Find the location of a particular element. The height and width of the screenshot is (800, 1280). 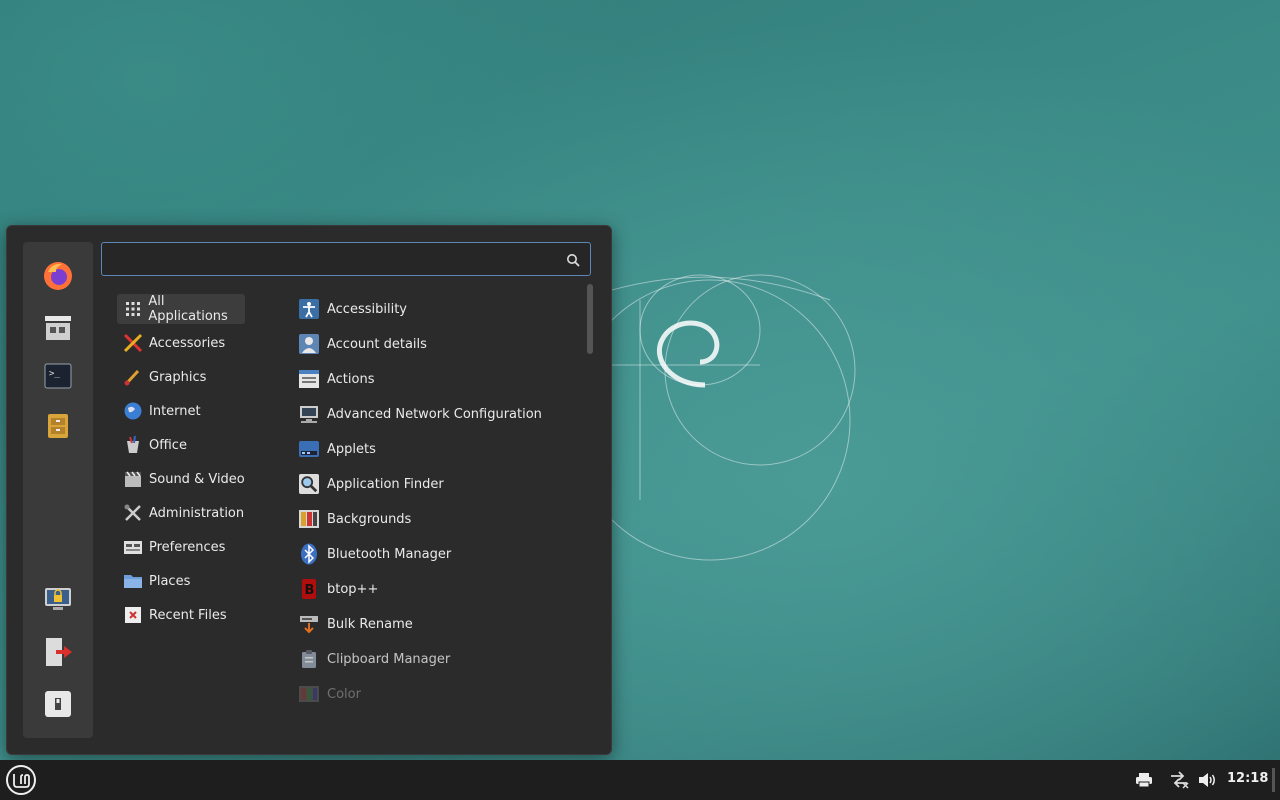

app-label: Bulk Rename is located at coordinates (370, 624).